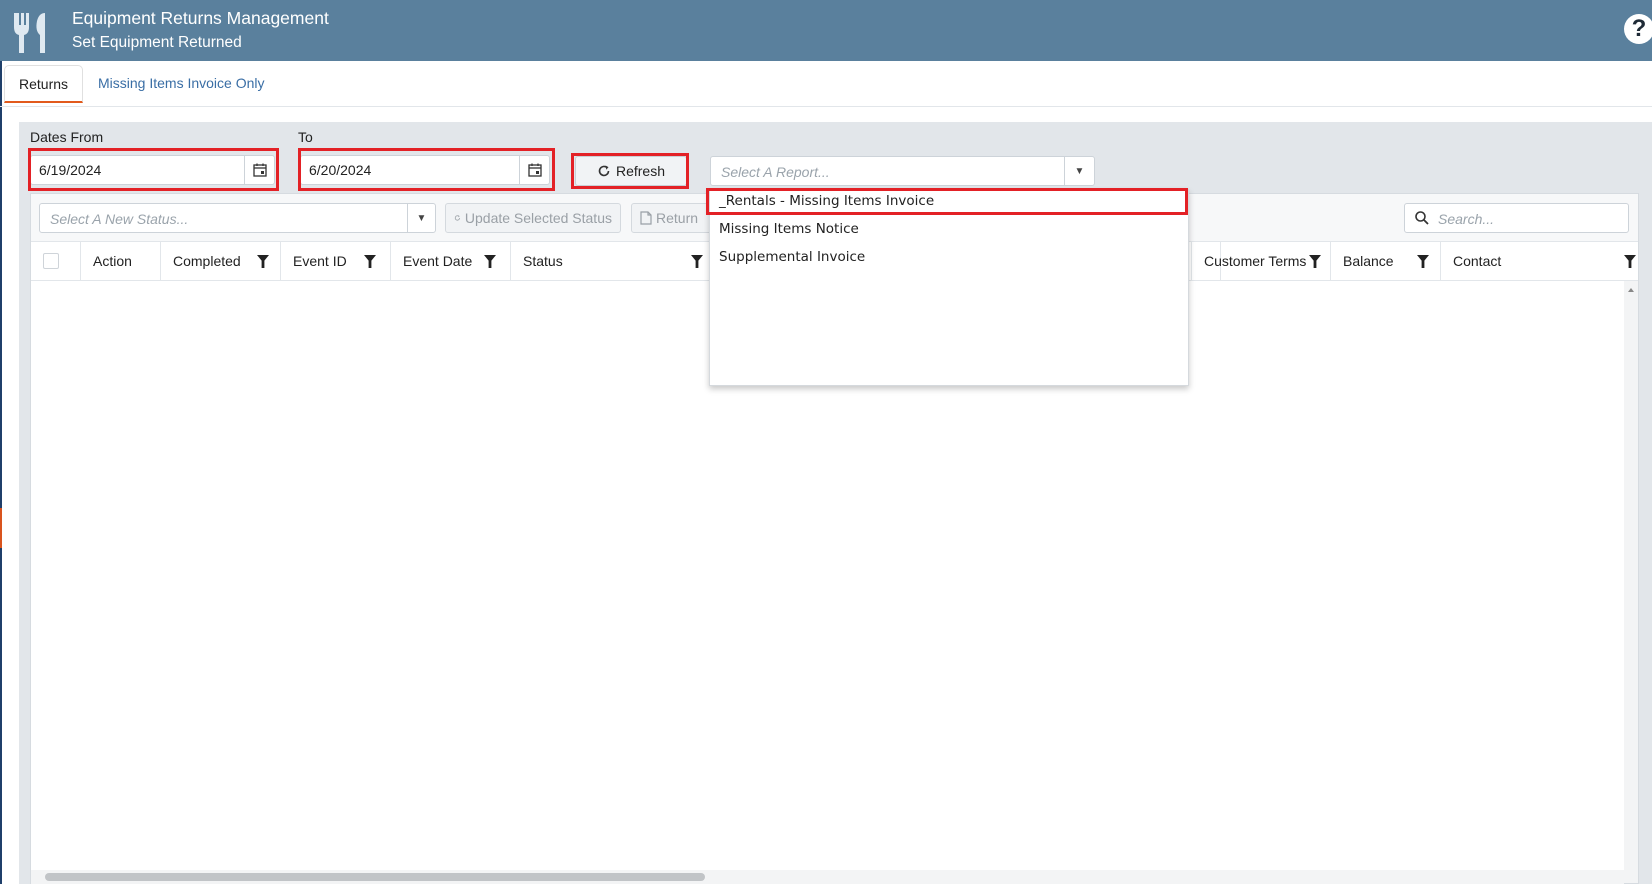 This screenshot has height=884, width=1652. I want to click on chevron-up-icon, so click(1631, 290).